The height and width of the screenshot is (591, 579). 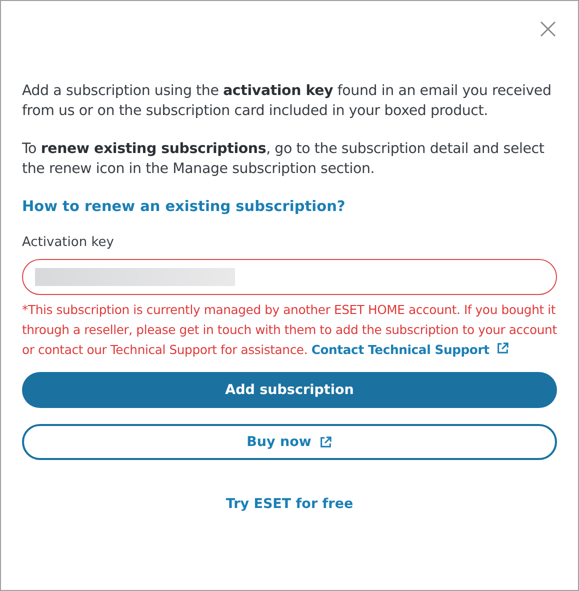 I want to click on description-text: To renew existing subscriptions, go to the subscription detail and select the renew icon in the Manage subscription section., so click(x=284, y=159).